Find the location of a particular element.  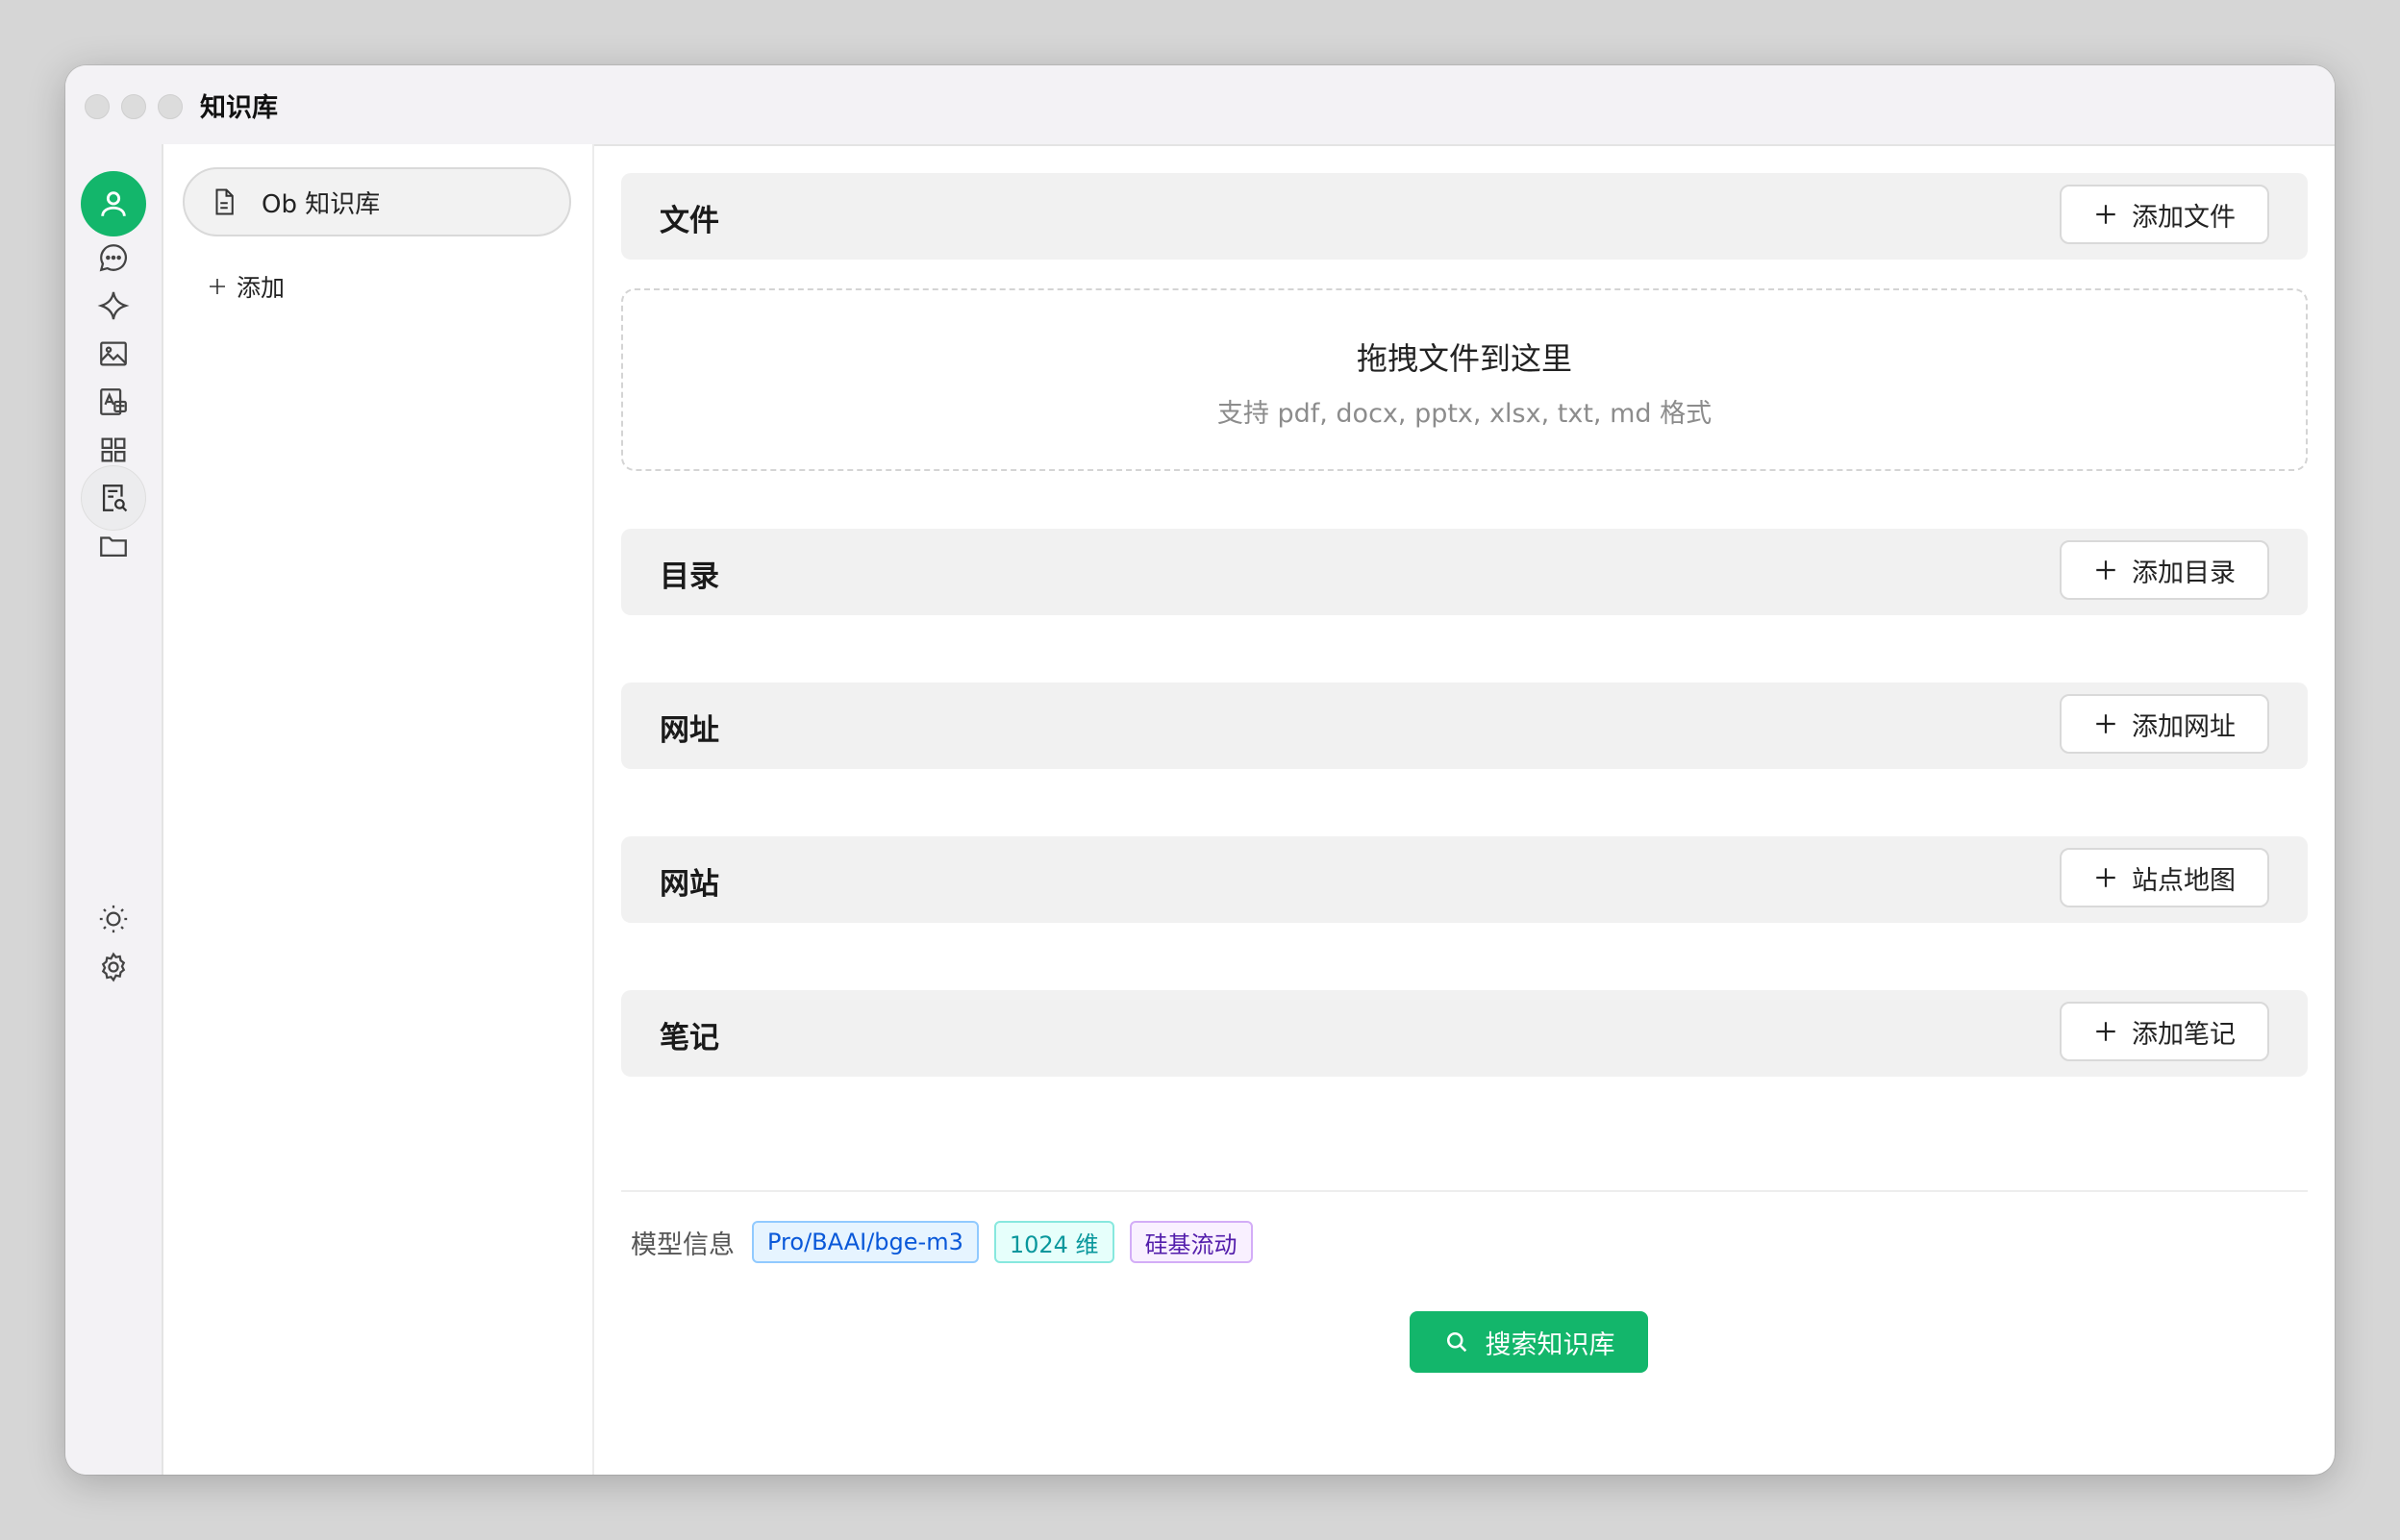

button-label: 添加笔记 is located at coordinates (2184, 1034).